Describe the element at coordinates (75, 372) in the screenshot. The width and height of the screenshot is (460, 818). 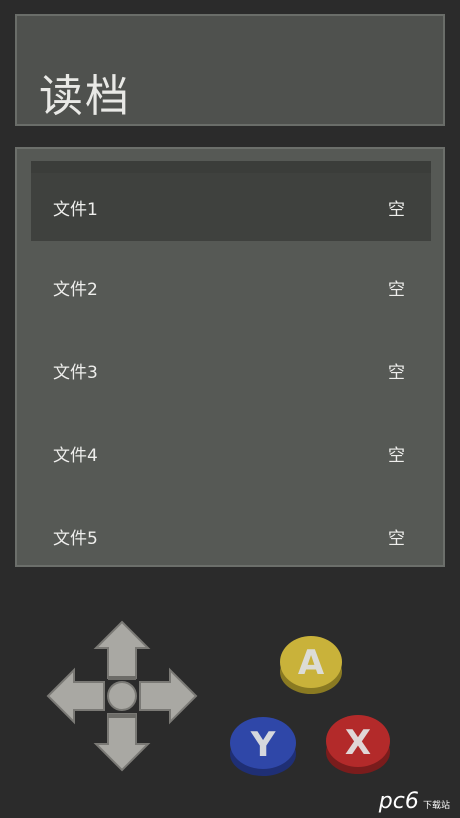
I see `save-slot-name: 文件3` at that location.